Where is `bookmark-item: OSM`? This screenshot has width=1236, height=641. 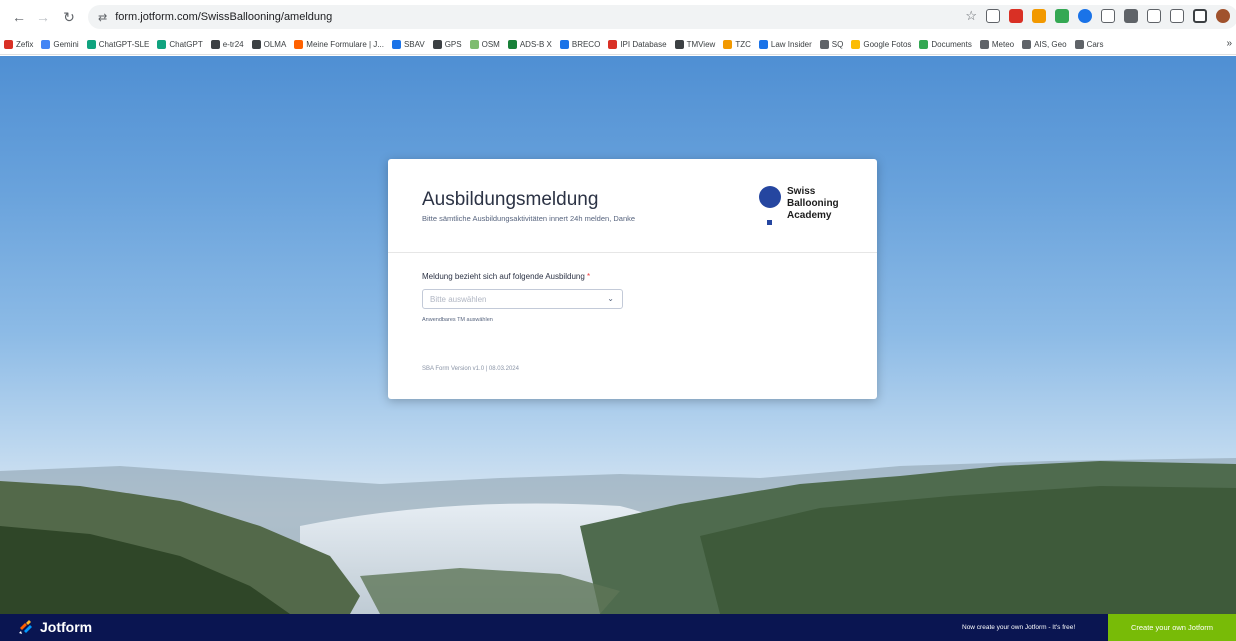
bookmark-item: OSM is located at coordinates (484, 44).